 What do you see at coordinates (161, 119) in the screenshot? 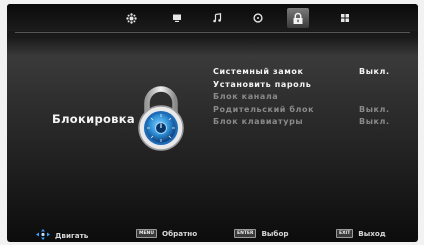
I see `padlock-dial-icon` at bounding box center [161, 119].